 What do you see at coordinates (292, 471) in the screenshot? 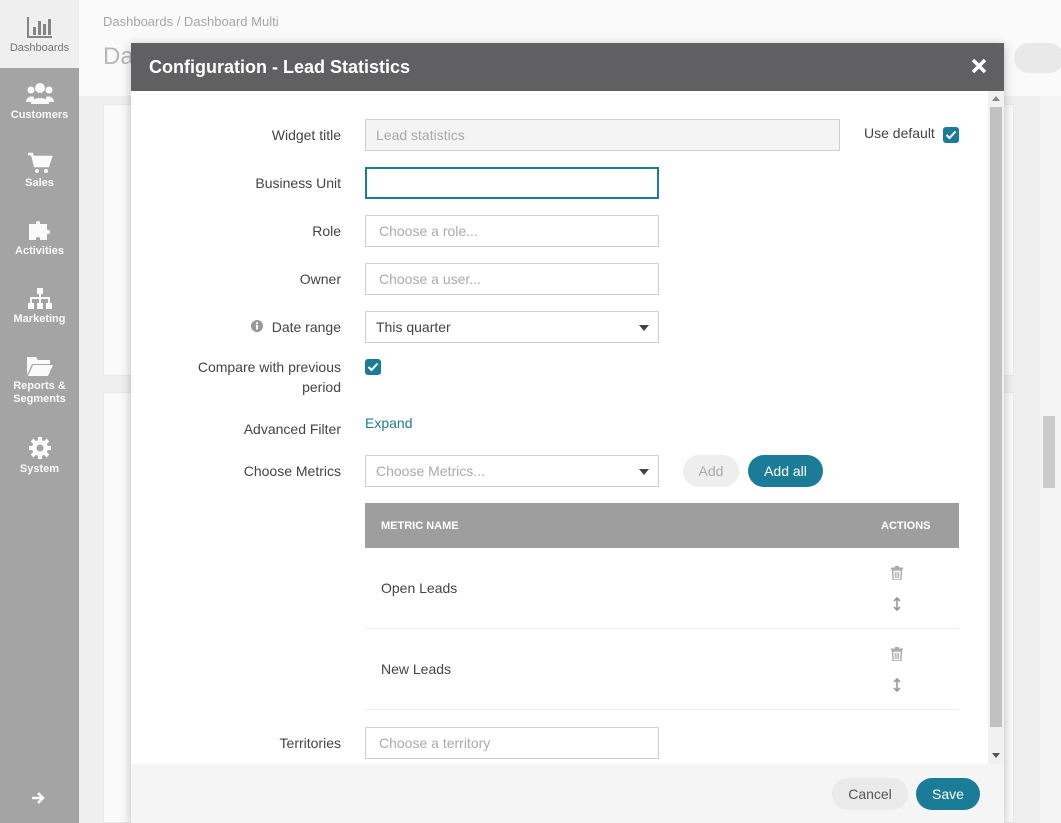
I see `choose-metrics-label: Choose Metrics` at bounding box center [292, 471].